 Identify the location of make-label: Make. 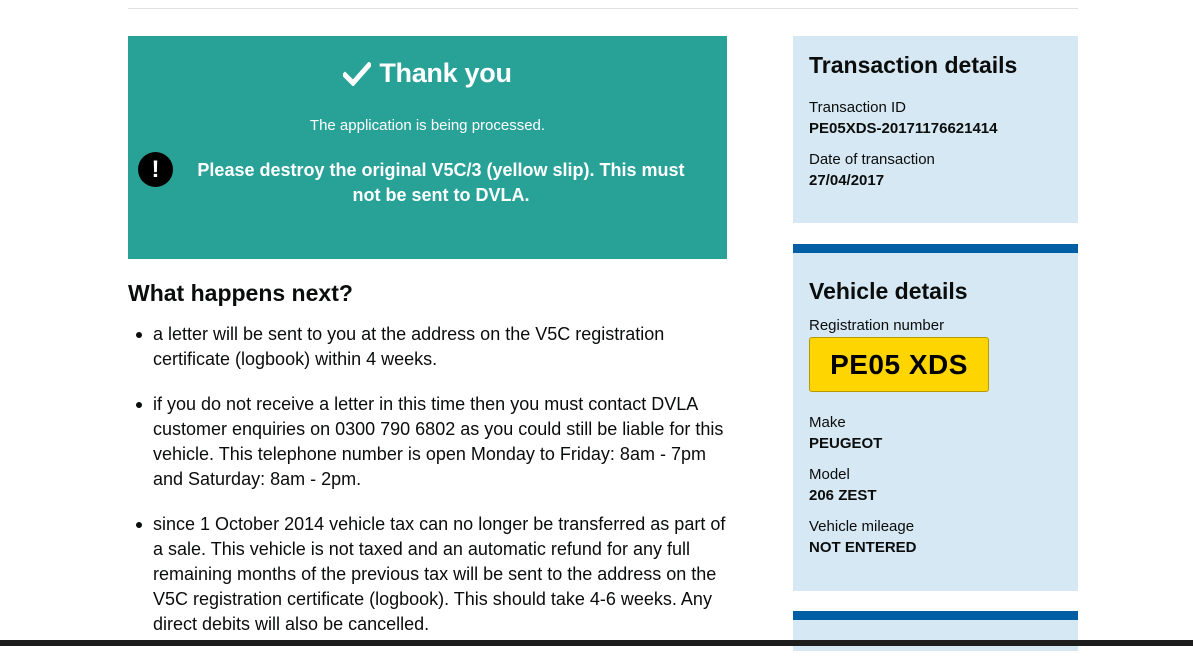
(827, 422).